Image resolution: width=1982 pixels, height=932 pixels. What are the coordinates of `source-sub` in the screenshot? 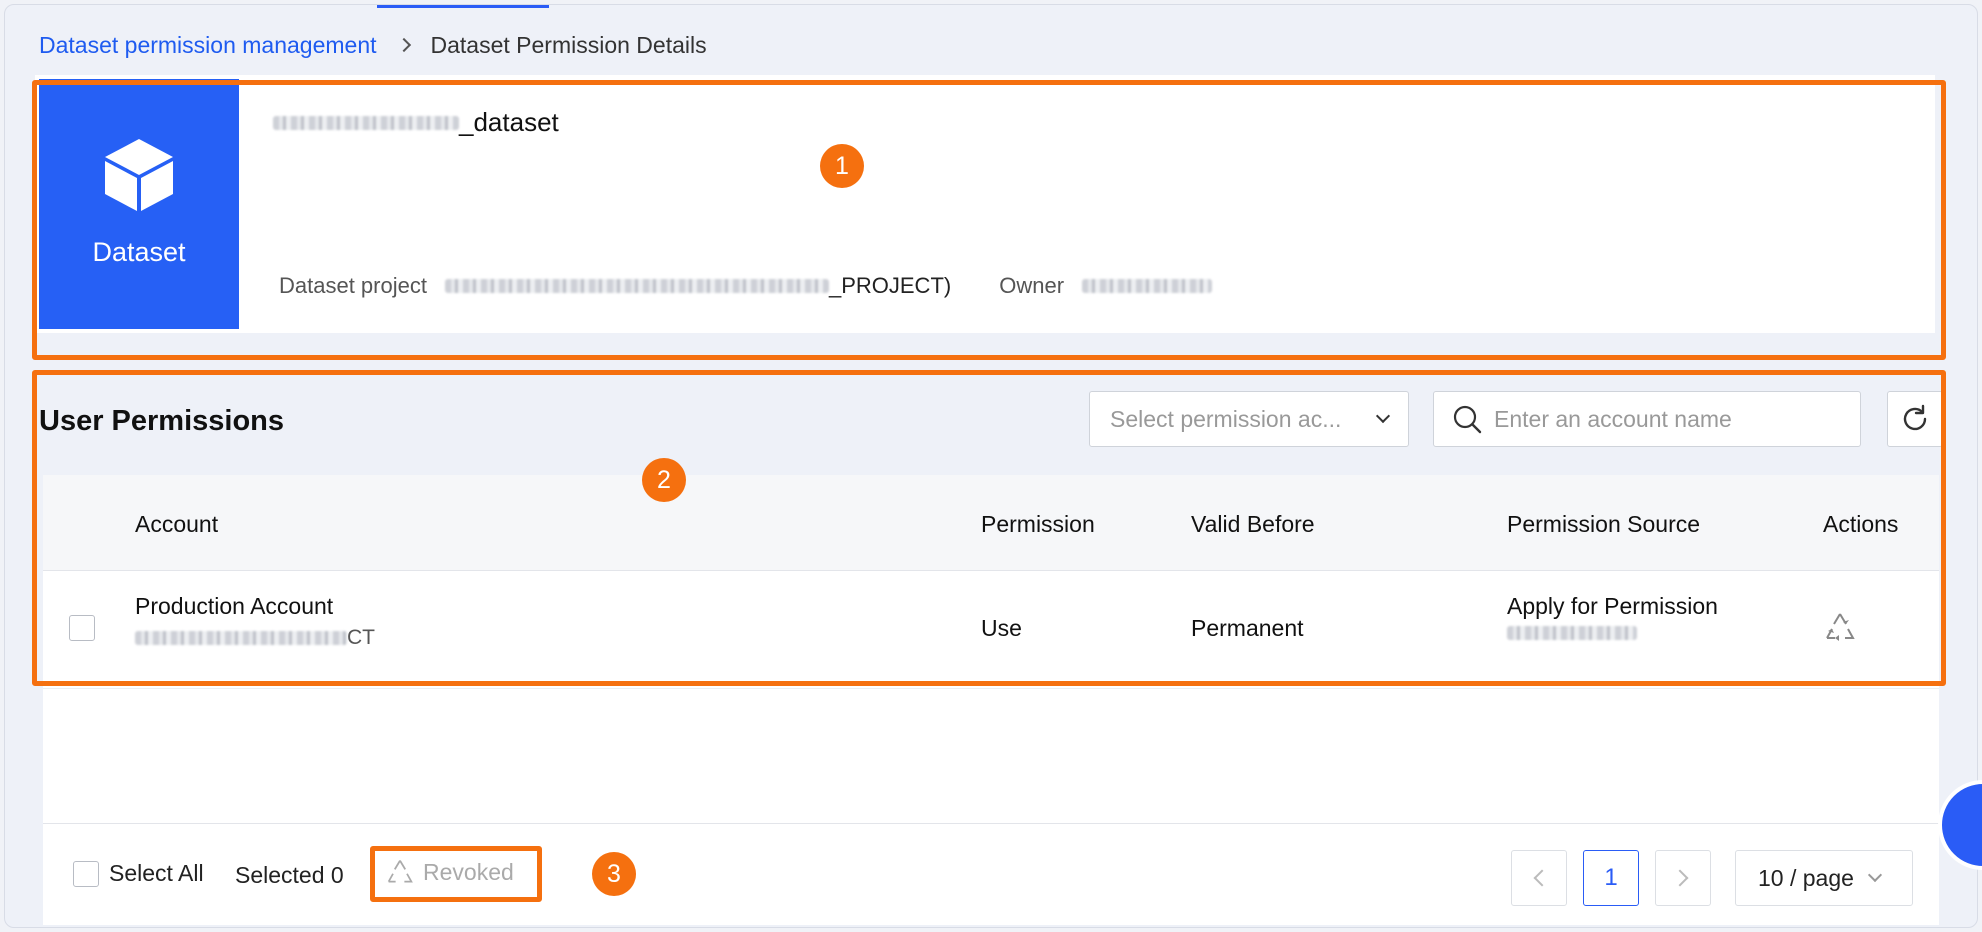 It's located at (1612, 633).